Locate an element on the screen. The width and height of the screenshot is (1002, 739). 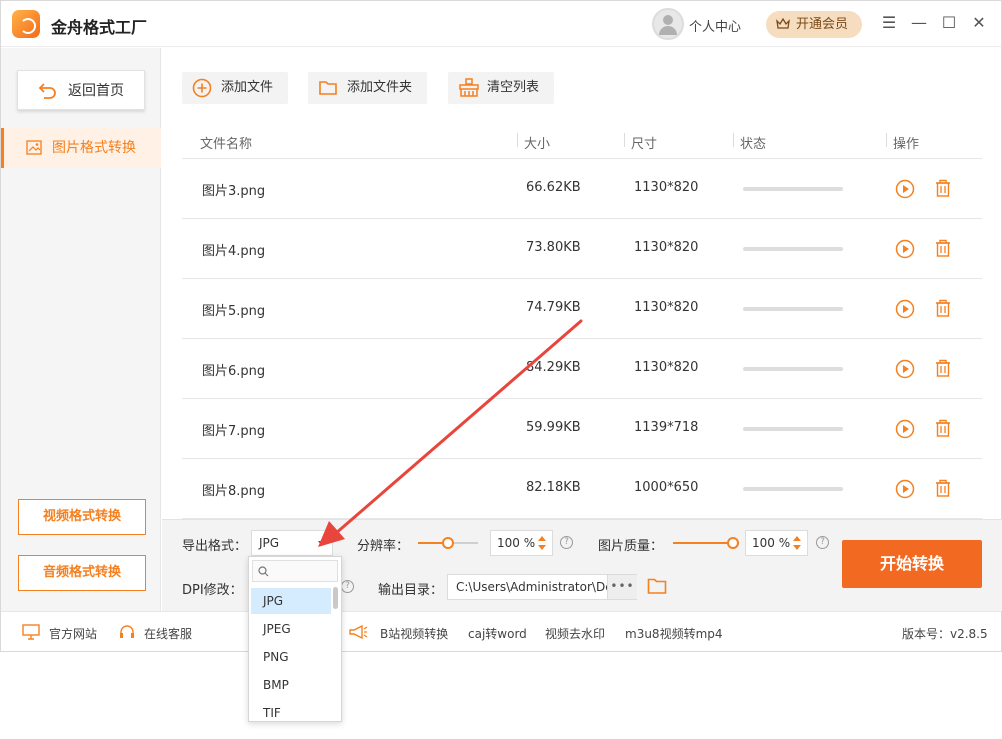
monitor-icon is located at coordinates (31, 632).